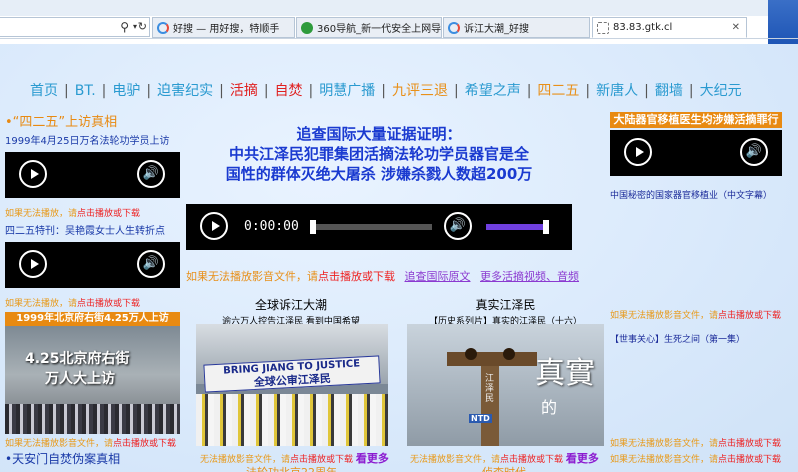 The height and width of the screenshot is (472, 798). Describe the element at coordinates (643, 27) in the screenshot. I see `tab-title: 83.83.gtk.cl` at that location.